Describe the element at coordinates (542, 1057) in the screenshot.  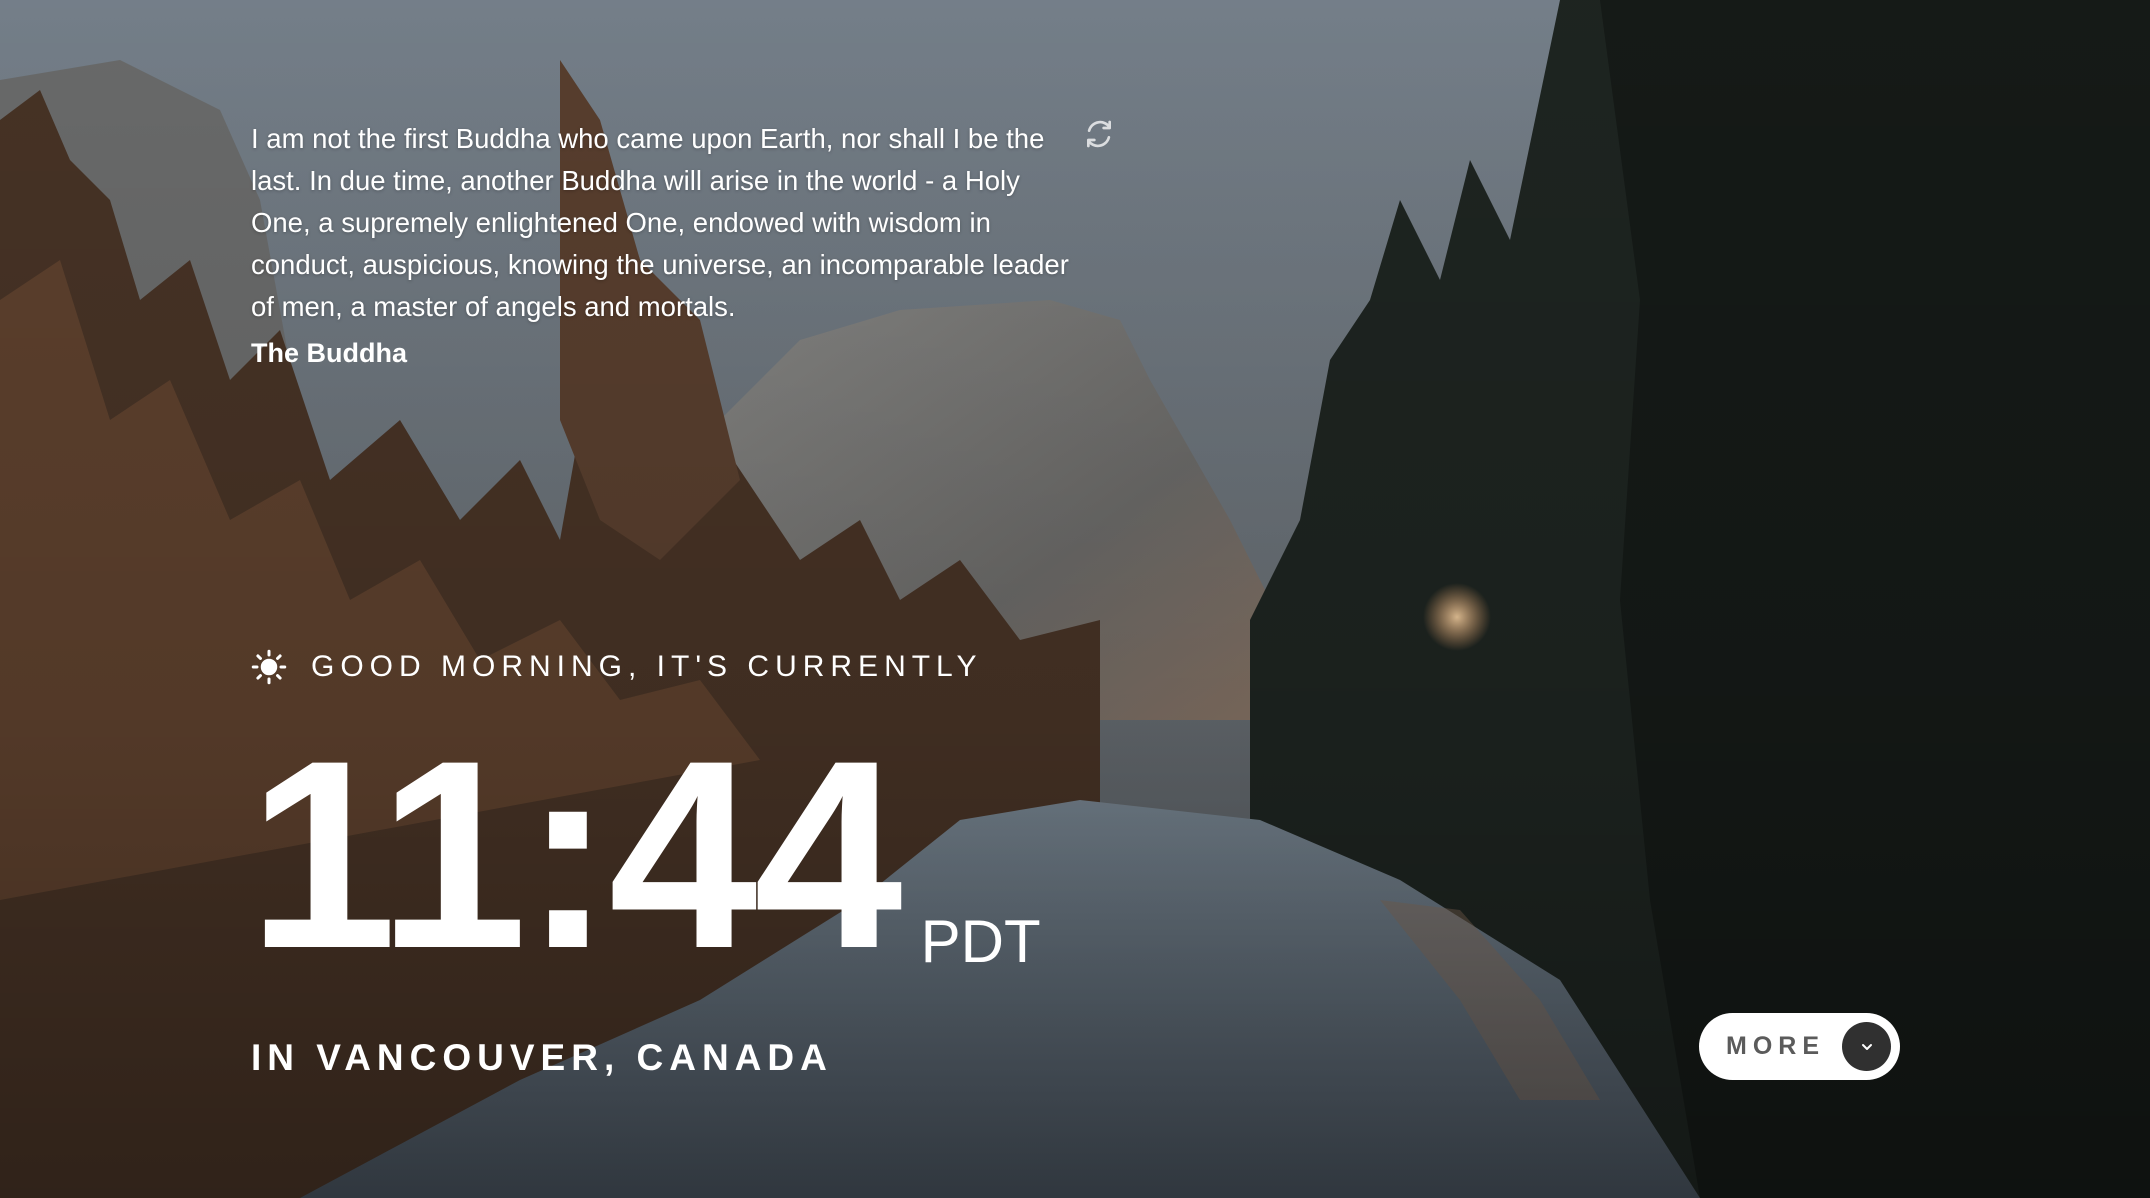
I see `location-text: IN VANCOUVER, CANADA` at that location.